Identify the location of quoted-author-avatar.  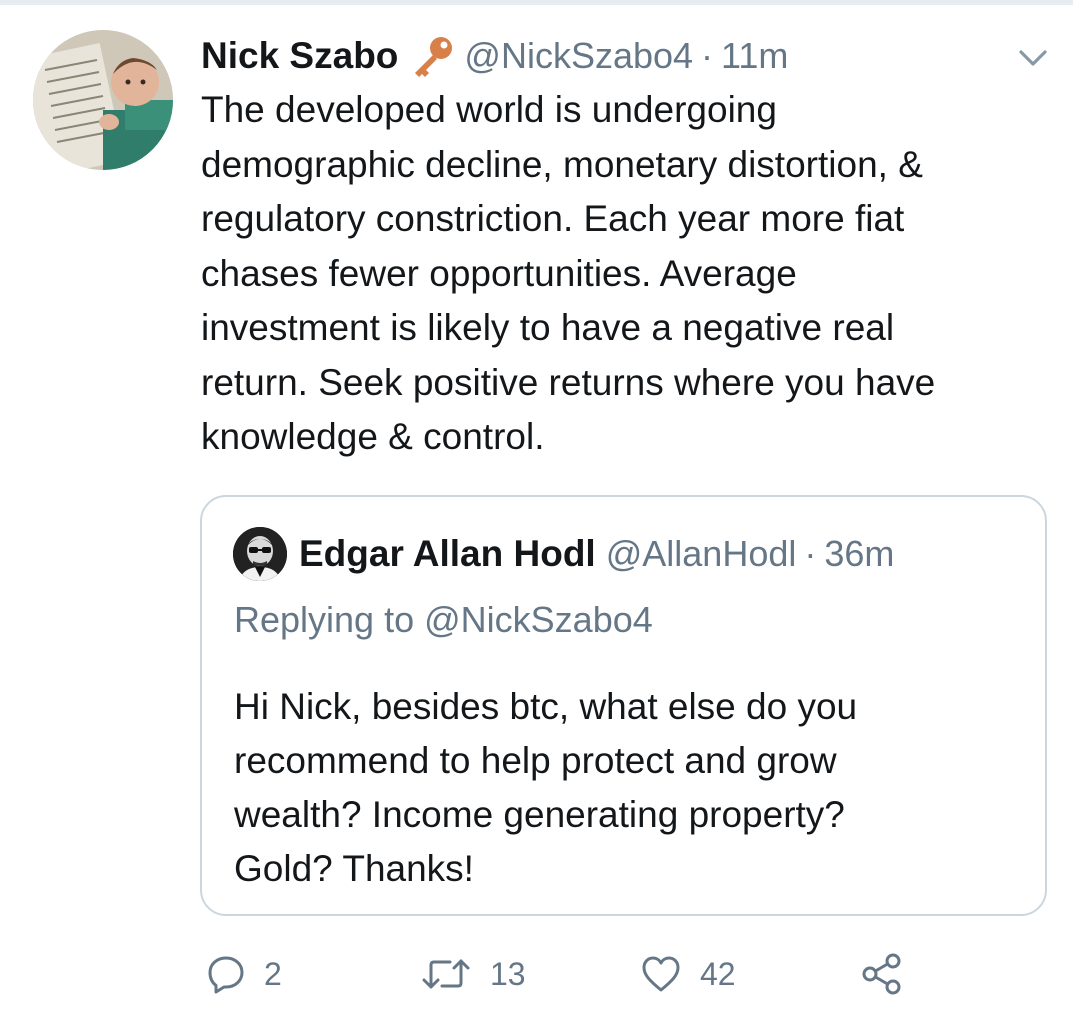
(260, 554).